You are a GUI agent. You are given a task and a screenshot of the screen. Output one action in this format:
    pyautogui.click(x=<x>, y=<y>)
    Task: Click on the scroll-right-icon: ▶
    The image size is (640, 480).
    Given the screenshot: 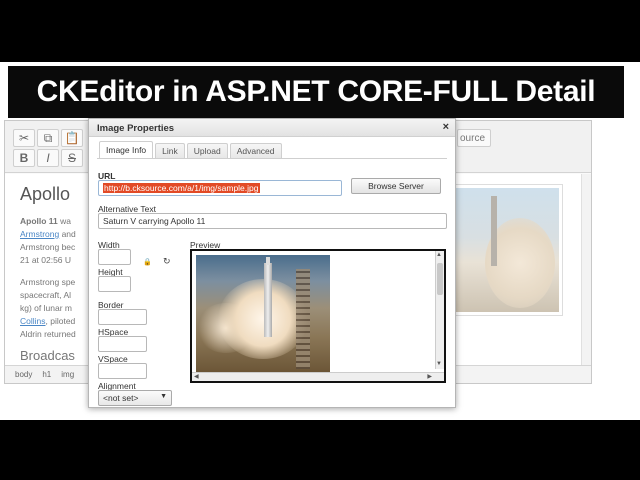 What is the action you would take?
    pyautogui.click(x=429, y=376)
    